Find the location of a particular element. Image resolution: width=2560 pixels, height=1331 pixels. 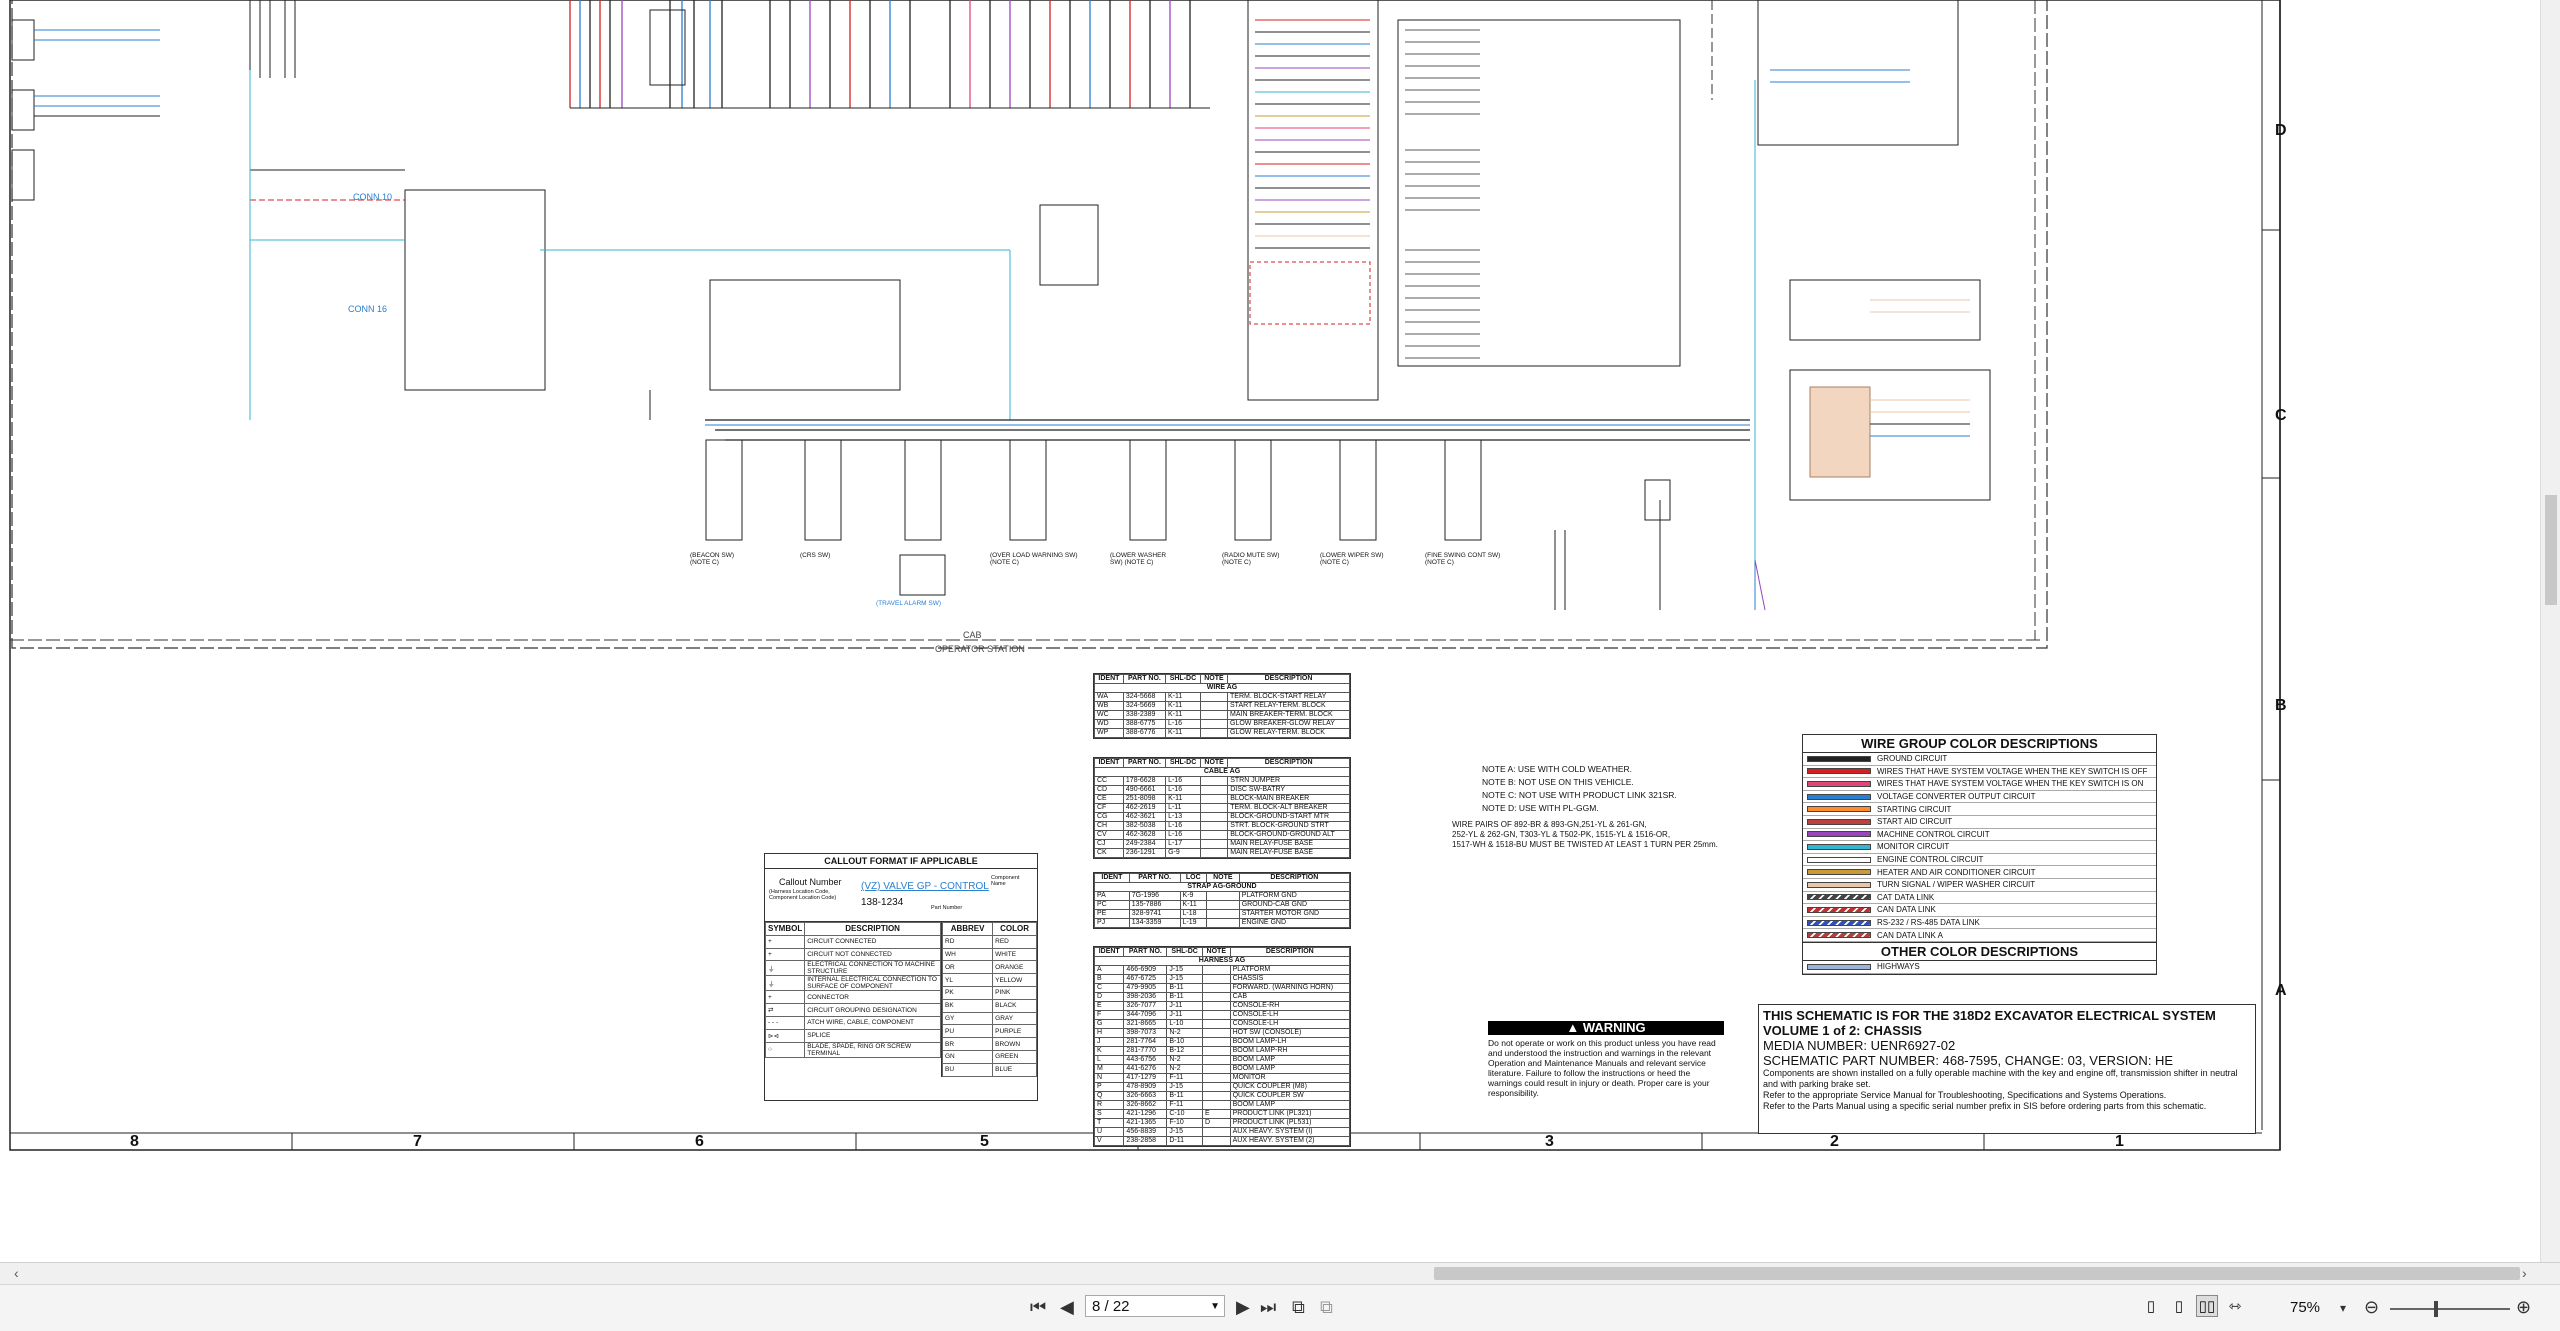

table-cell: 462-3628 is located at coordinates (1144, 835).